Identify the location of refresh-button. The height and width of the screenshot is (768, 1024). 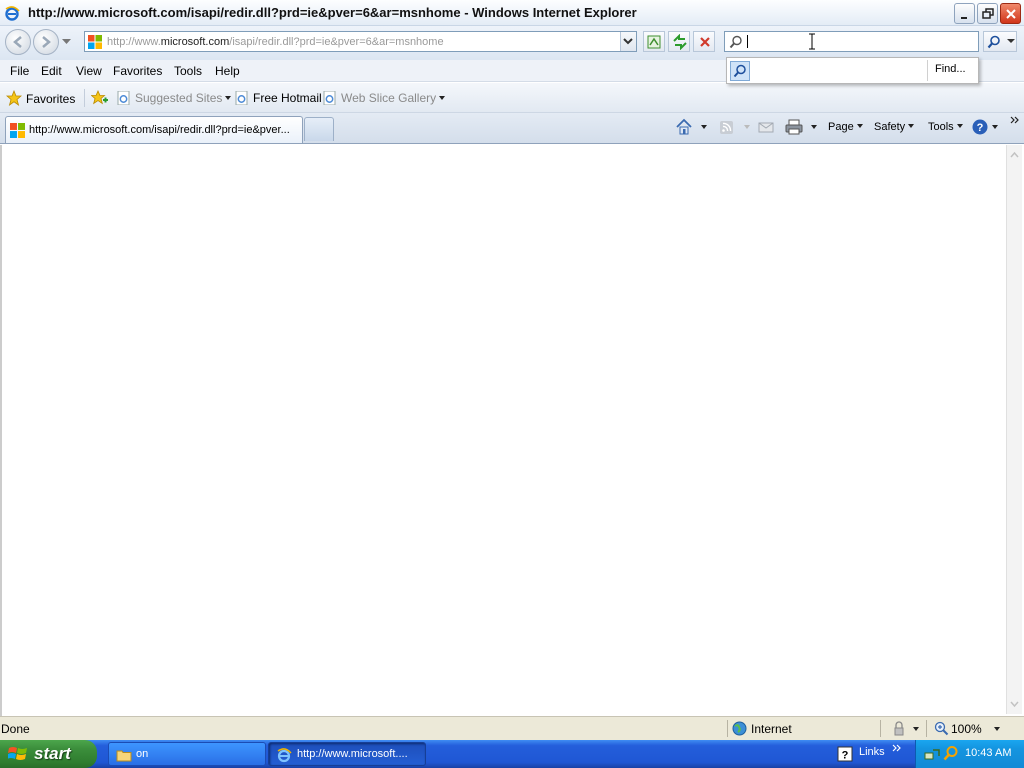
(679, 41).